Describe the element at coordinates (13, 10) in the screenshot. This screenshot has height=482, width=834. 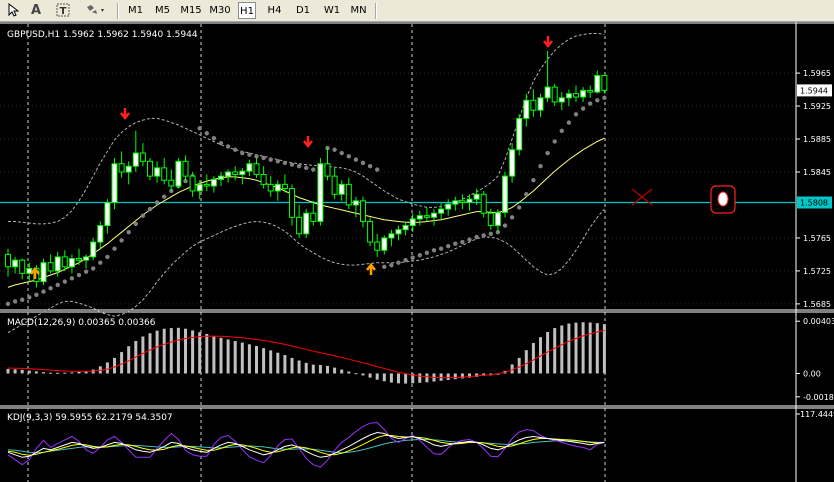
I see `cursor-icon` at that location.